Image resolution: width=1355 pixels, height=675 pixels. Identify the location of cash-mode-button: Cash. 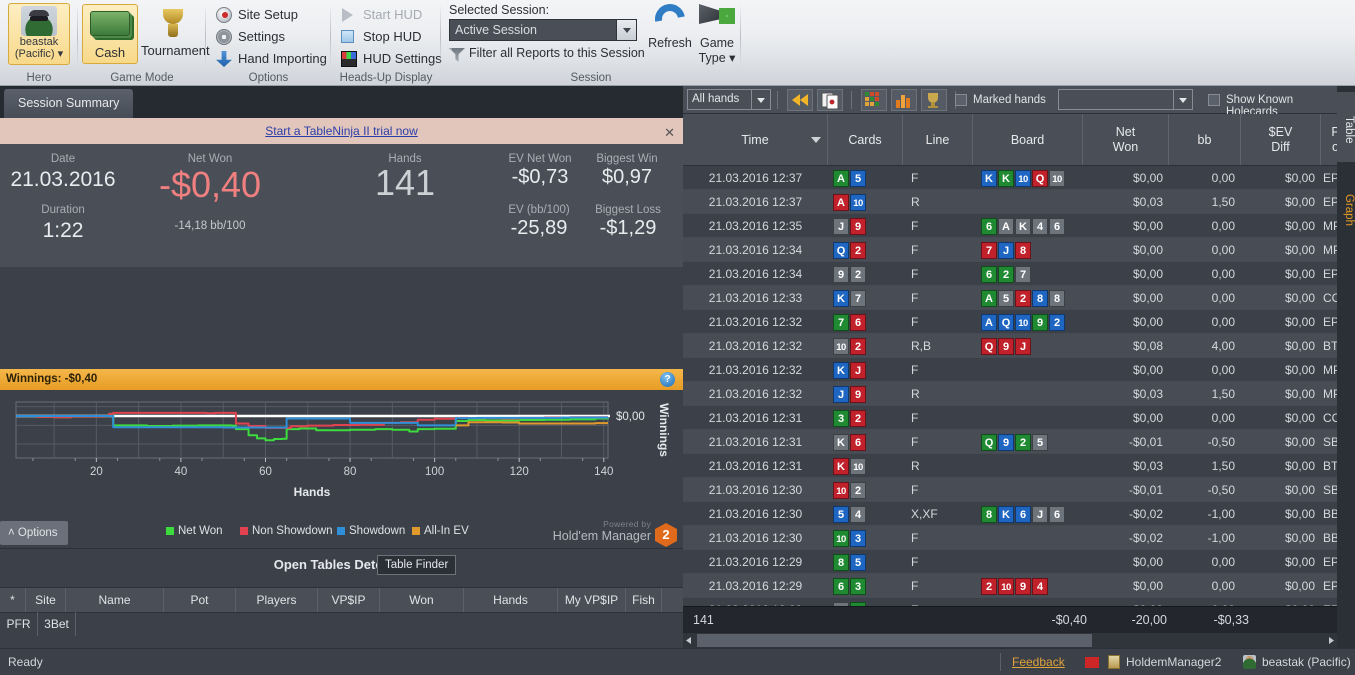
(110, 34).